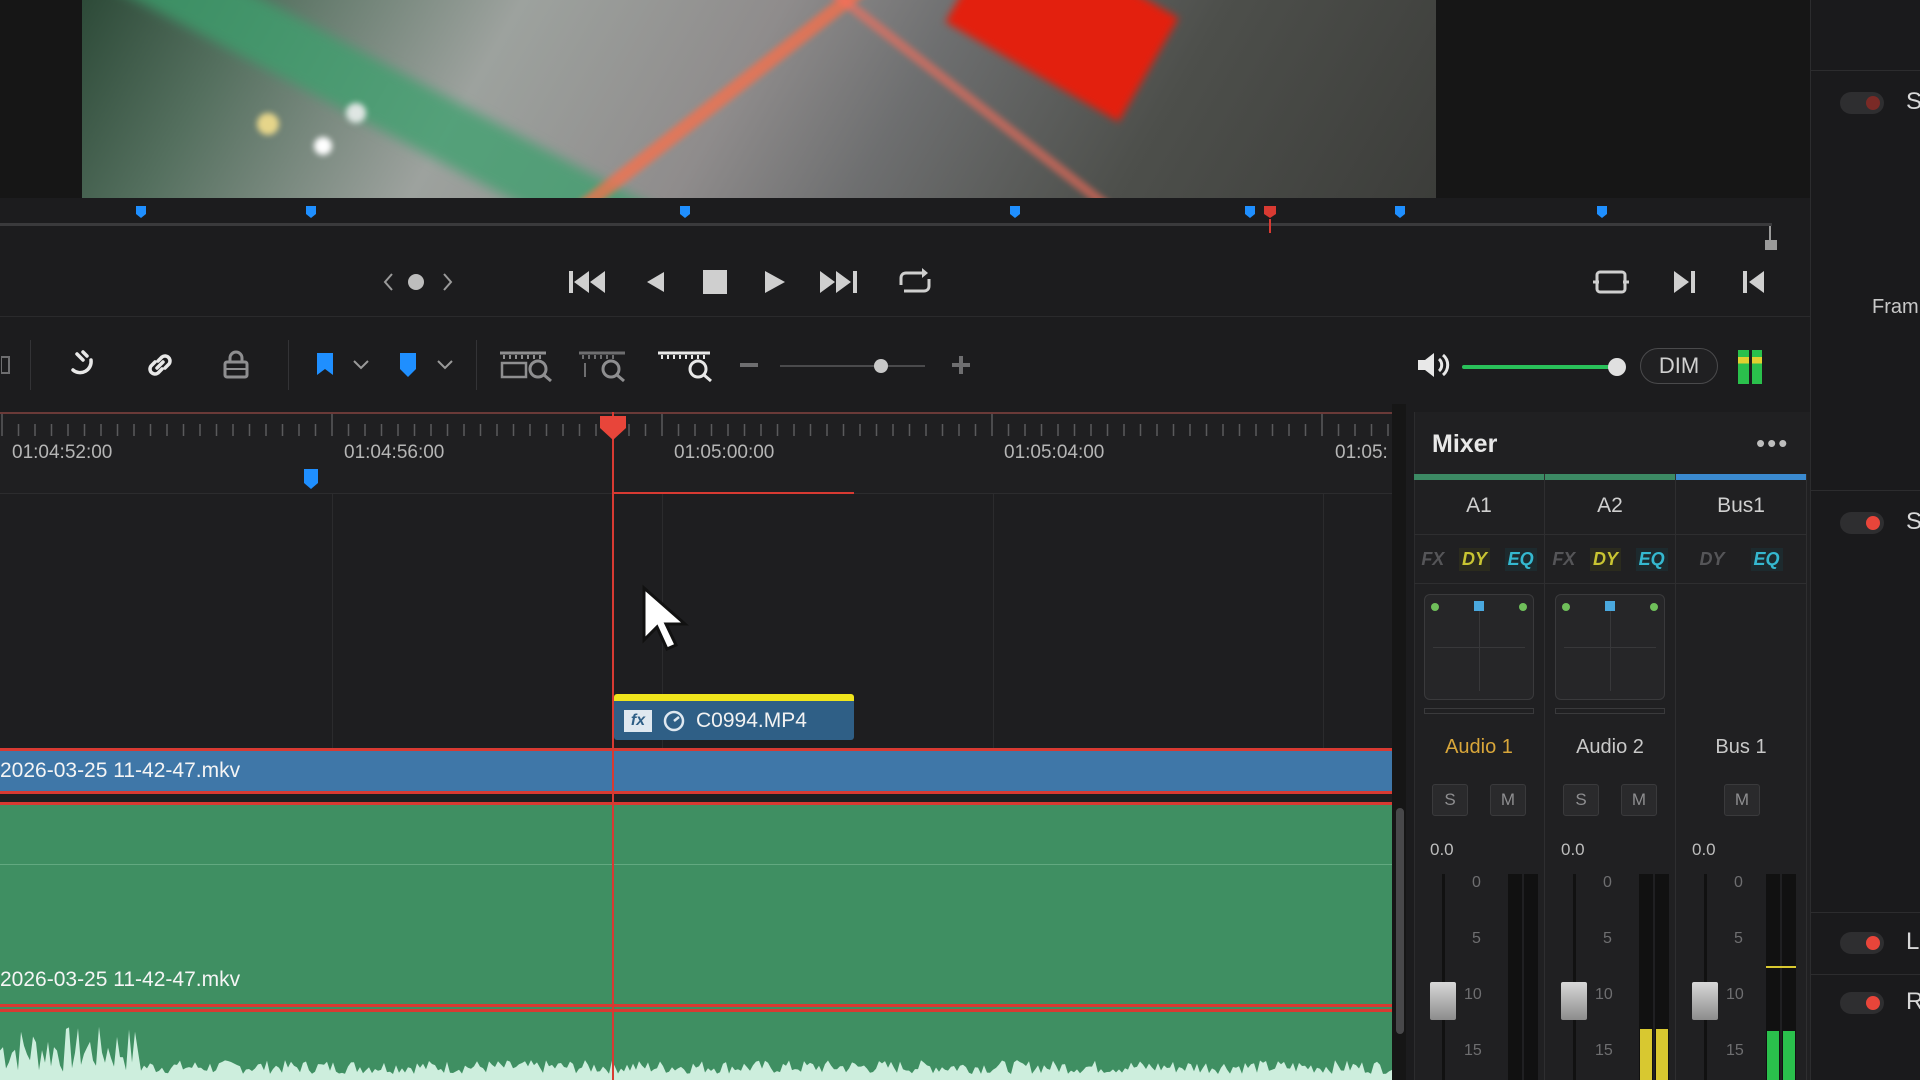 This screenshot has width=1920, height=1080. Describe the element at coordinates (1750, 367) in the screenshot. I see `audio-meter-icon` at that location.